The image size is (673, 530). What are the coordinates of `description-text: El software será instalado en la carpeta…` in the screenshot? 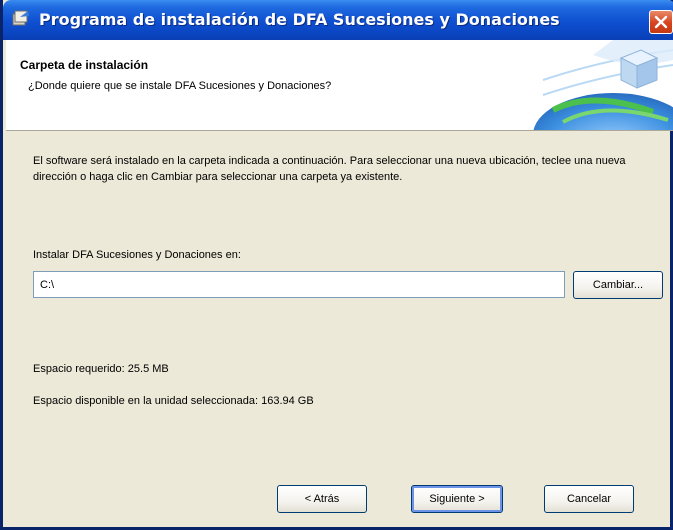 It's located at (329, 169).